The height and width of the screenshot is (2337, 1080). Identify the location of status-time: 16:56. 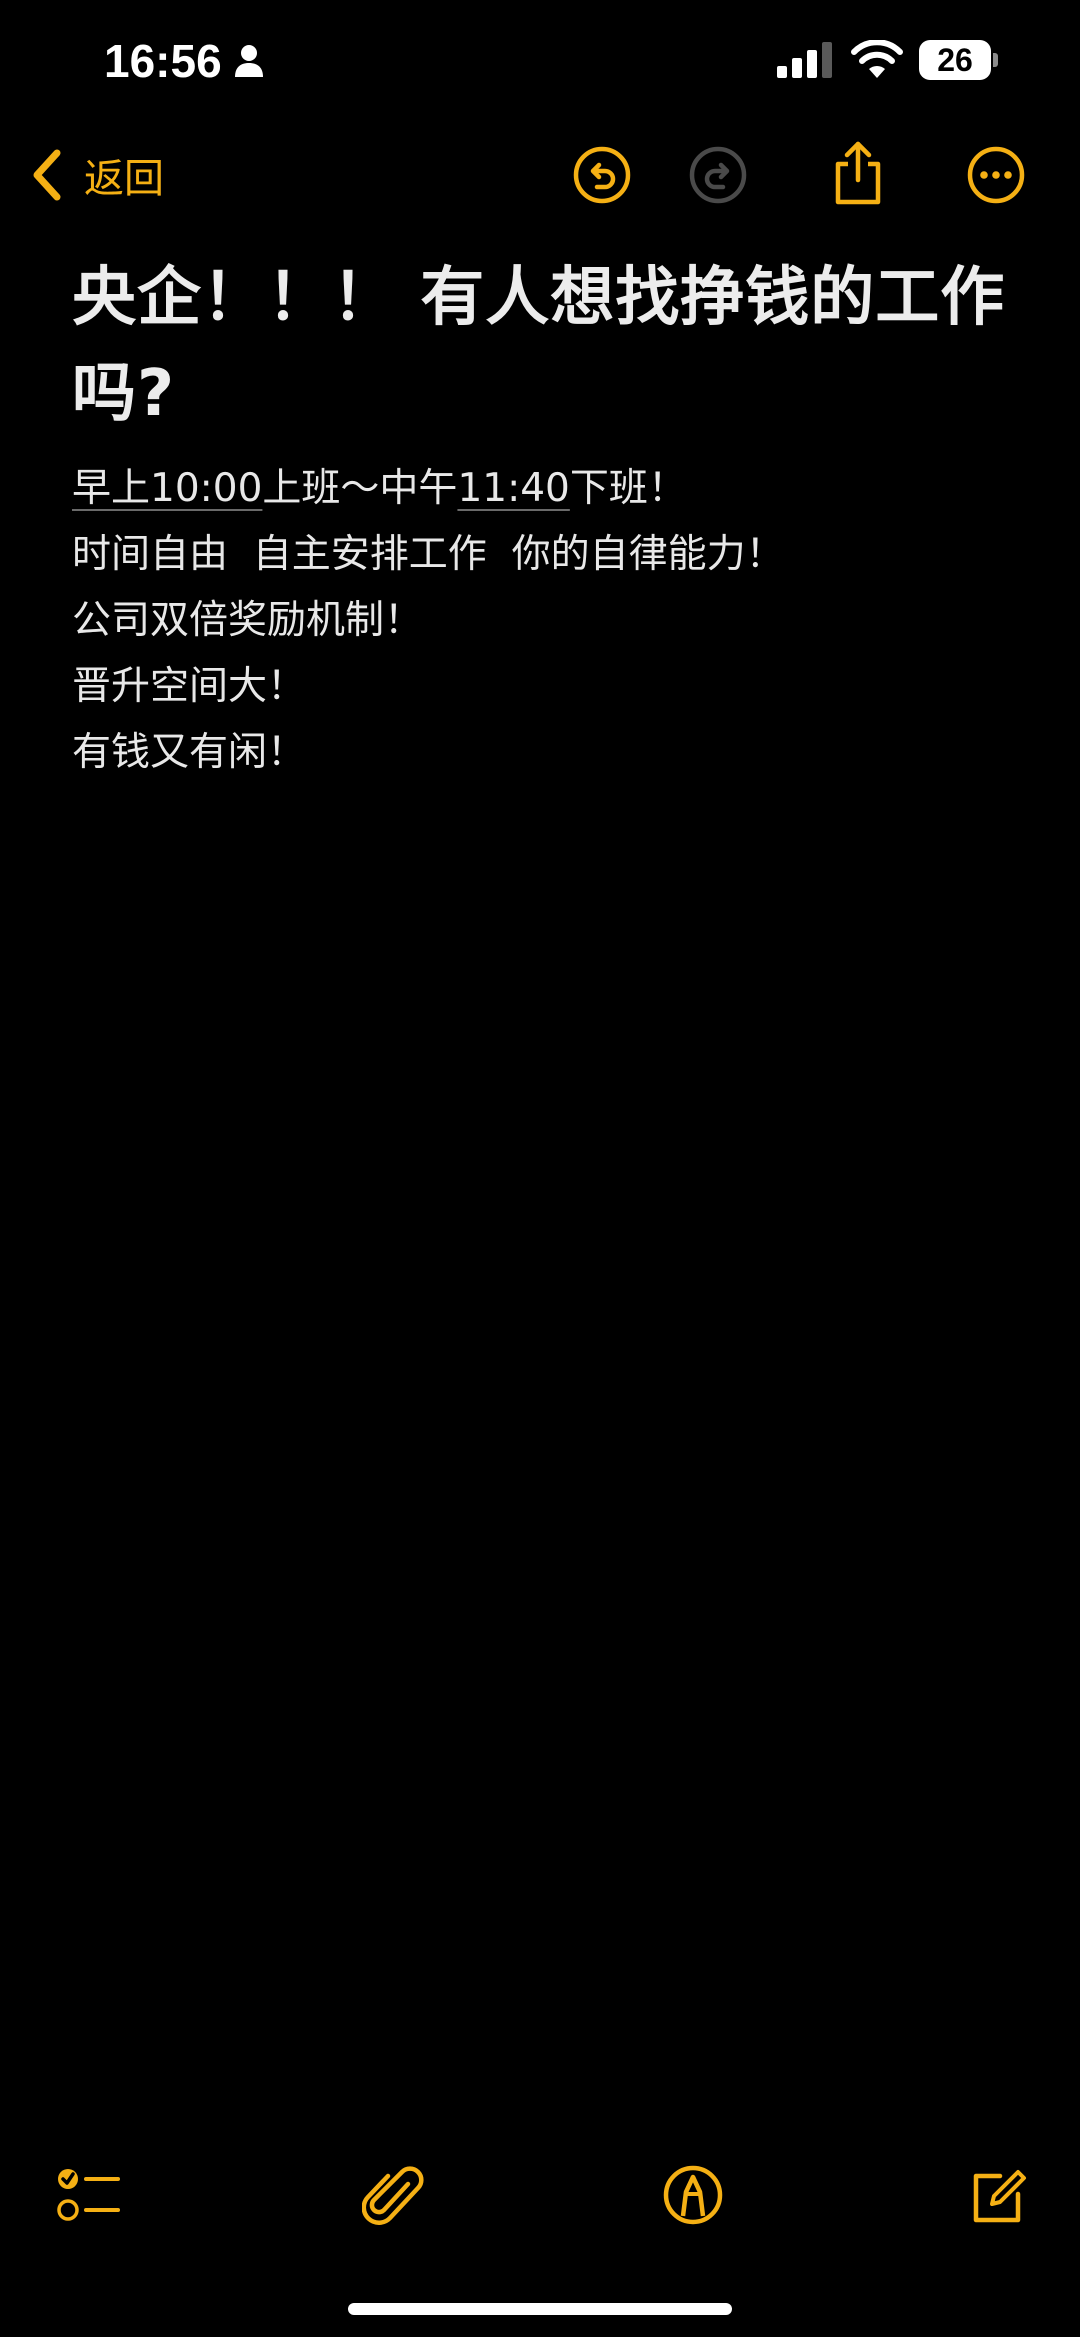
(163, 61).